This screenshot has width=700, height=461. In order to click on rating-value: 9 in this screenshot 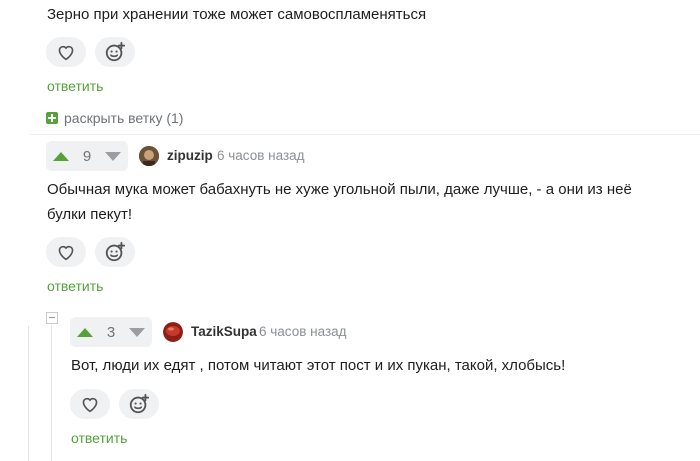, I will do `click(87, 156)`.